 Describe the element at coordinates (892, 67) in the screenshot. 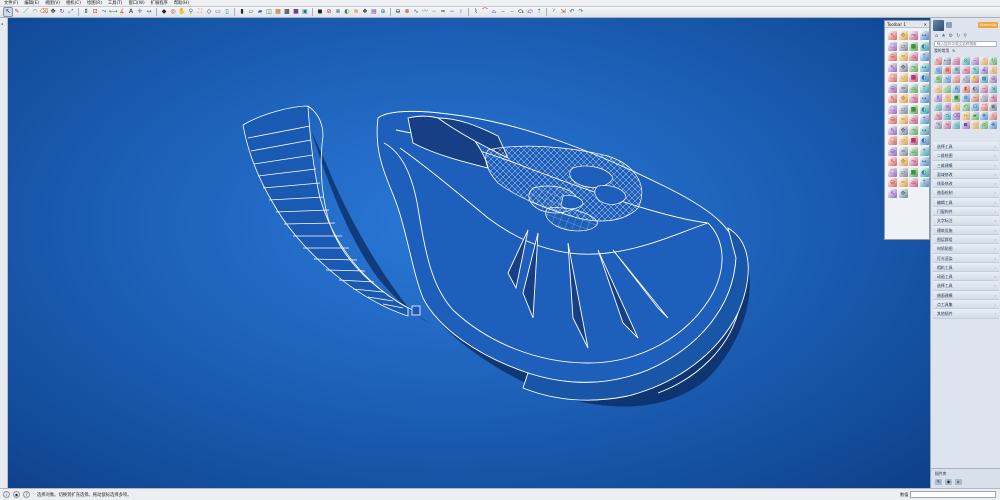

I see `offset-icon: ↖` at that location.